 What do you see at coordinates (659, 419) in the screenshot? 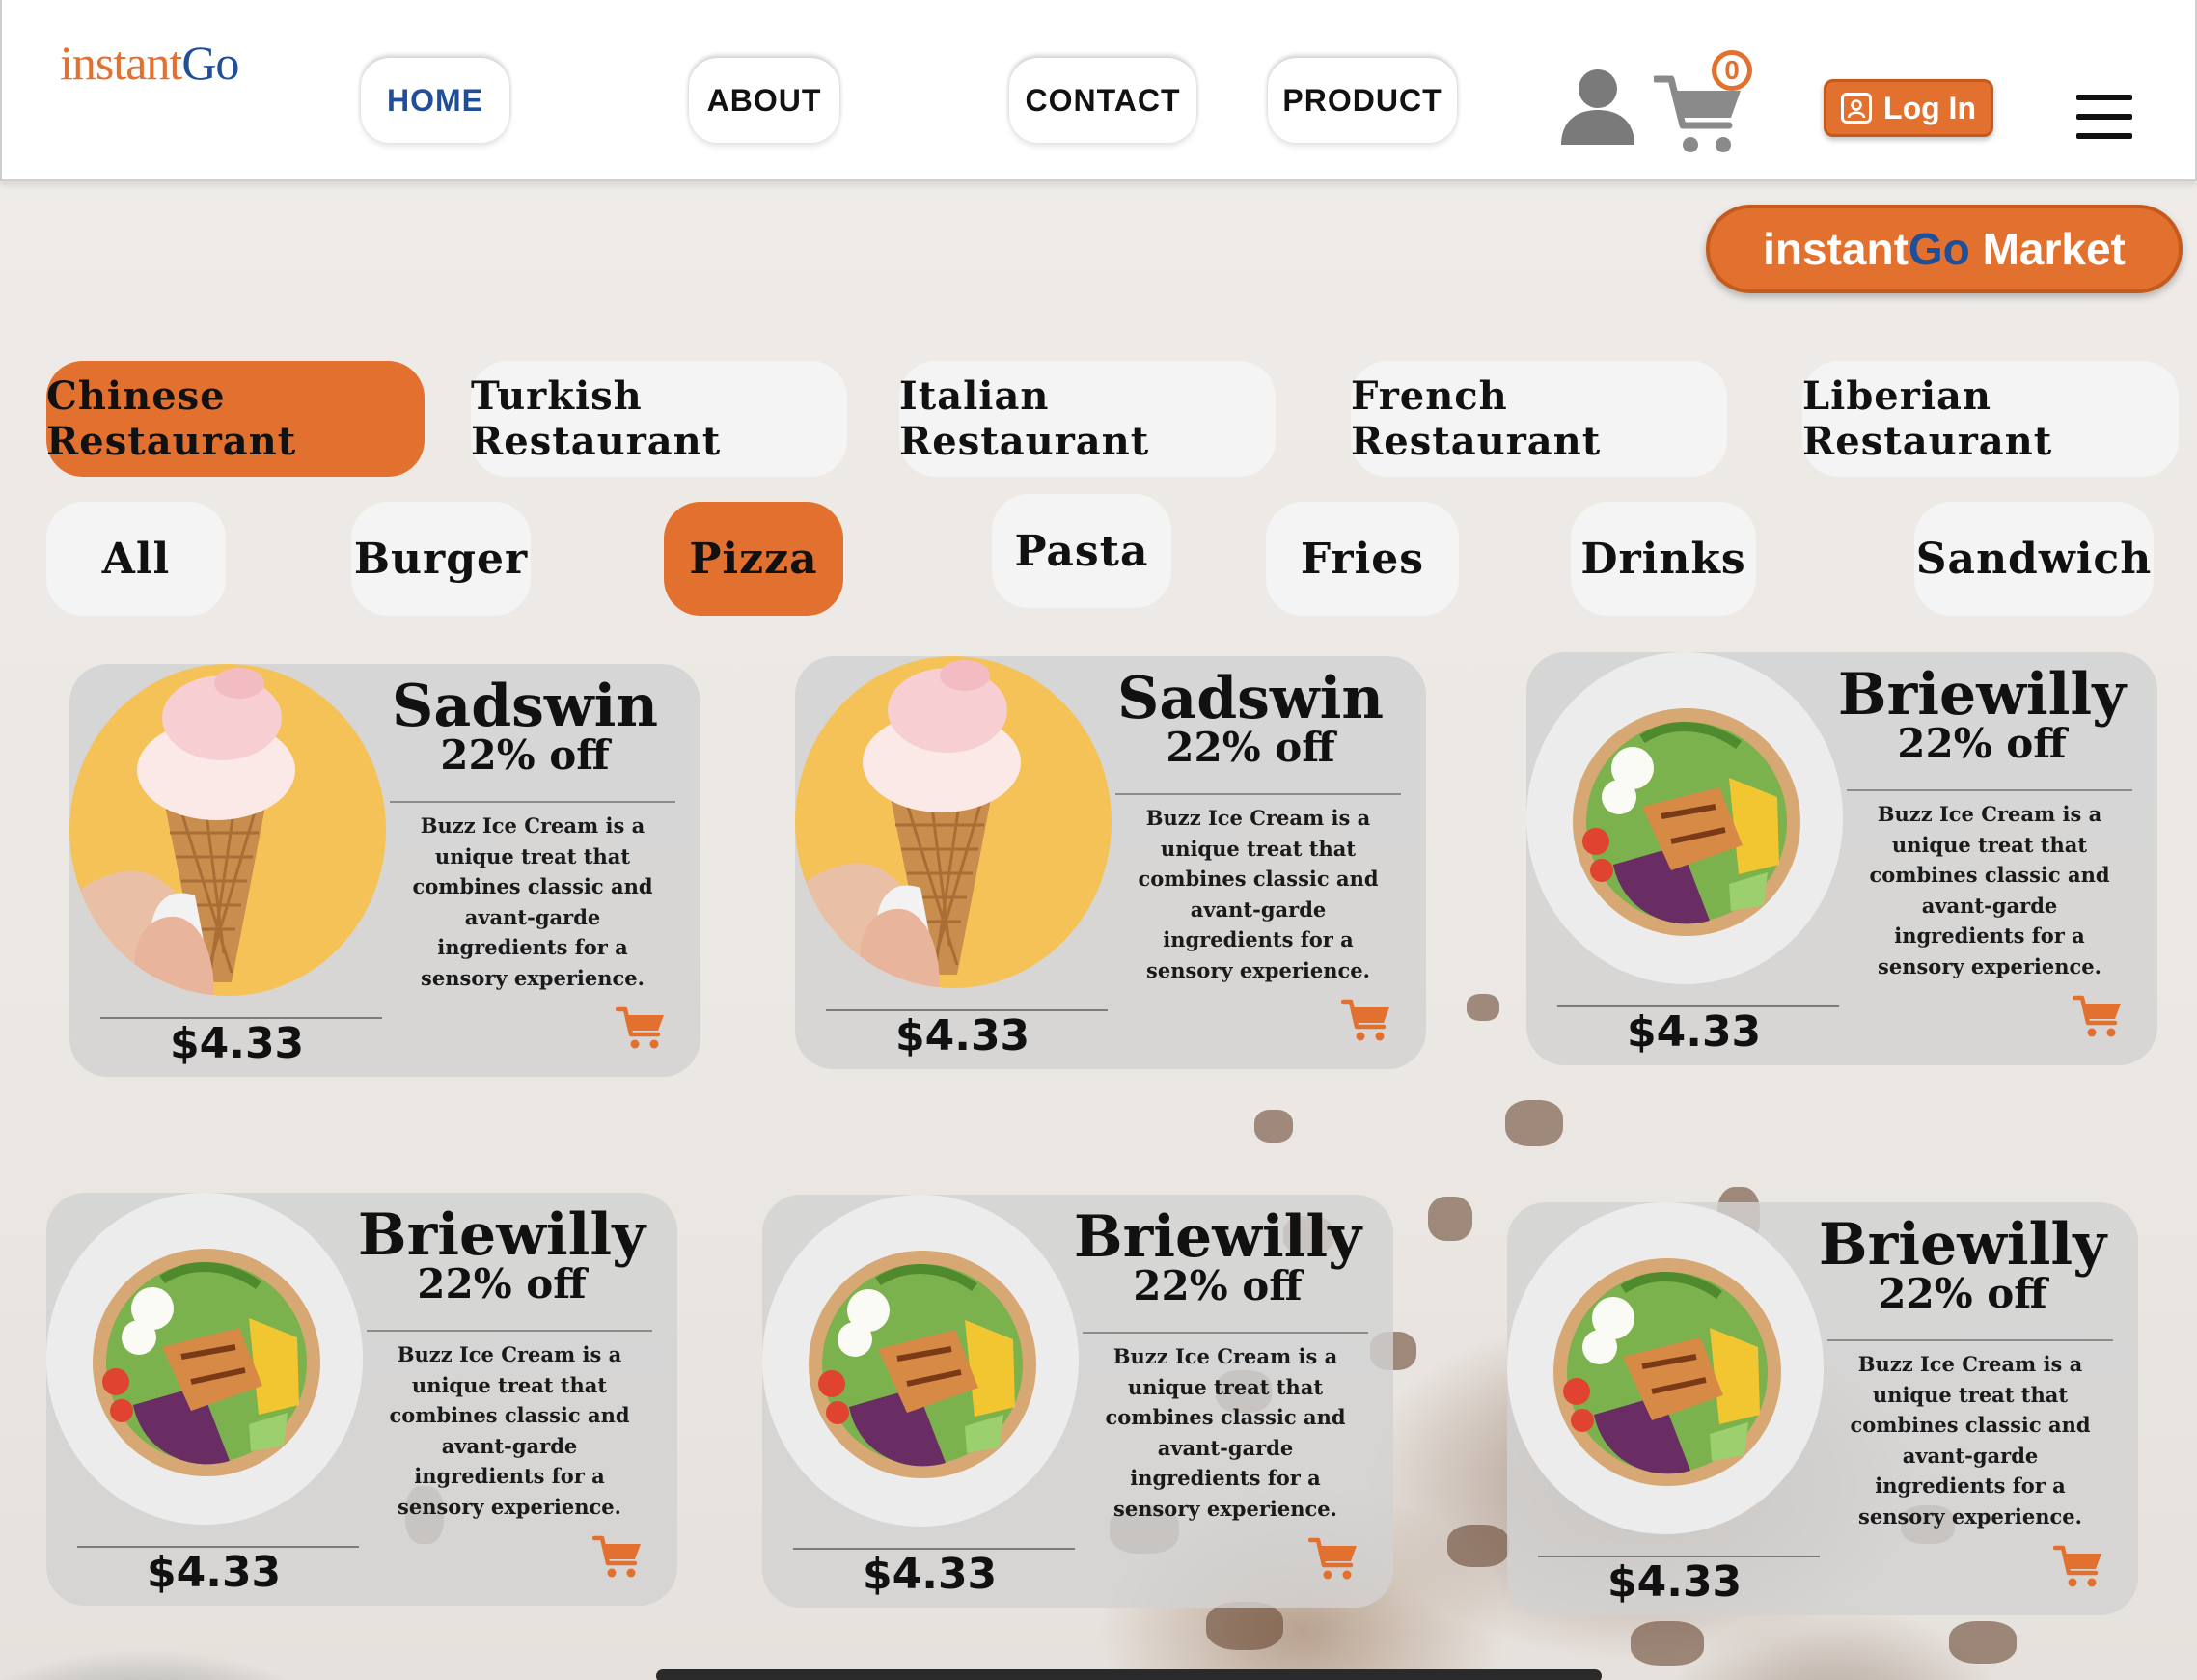
I see `restaurant-tab-turkish: Turkish Restaurant` at bounding box center [659, 419].